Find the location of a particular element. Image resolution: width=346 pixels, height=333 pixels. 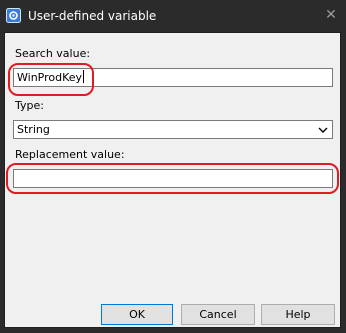

search-value-input: WinProdKey is located at coordinates (173, 77).